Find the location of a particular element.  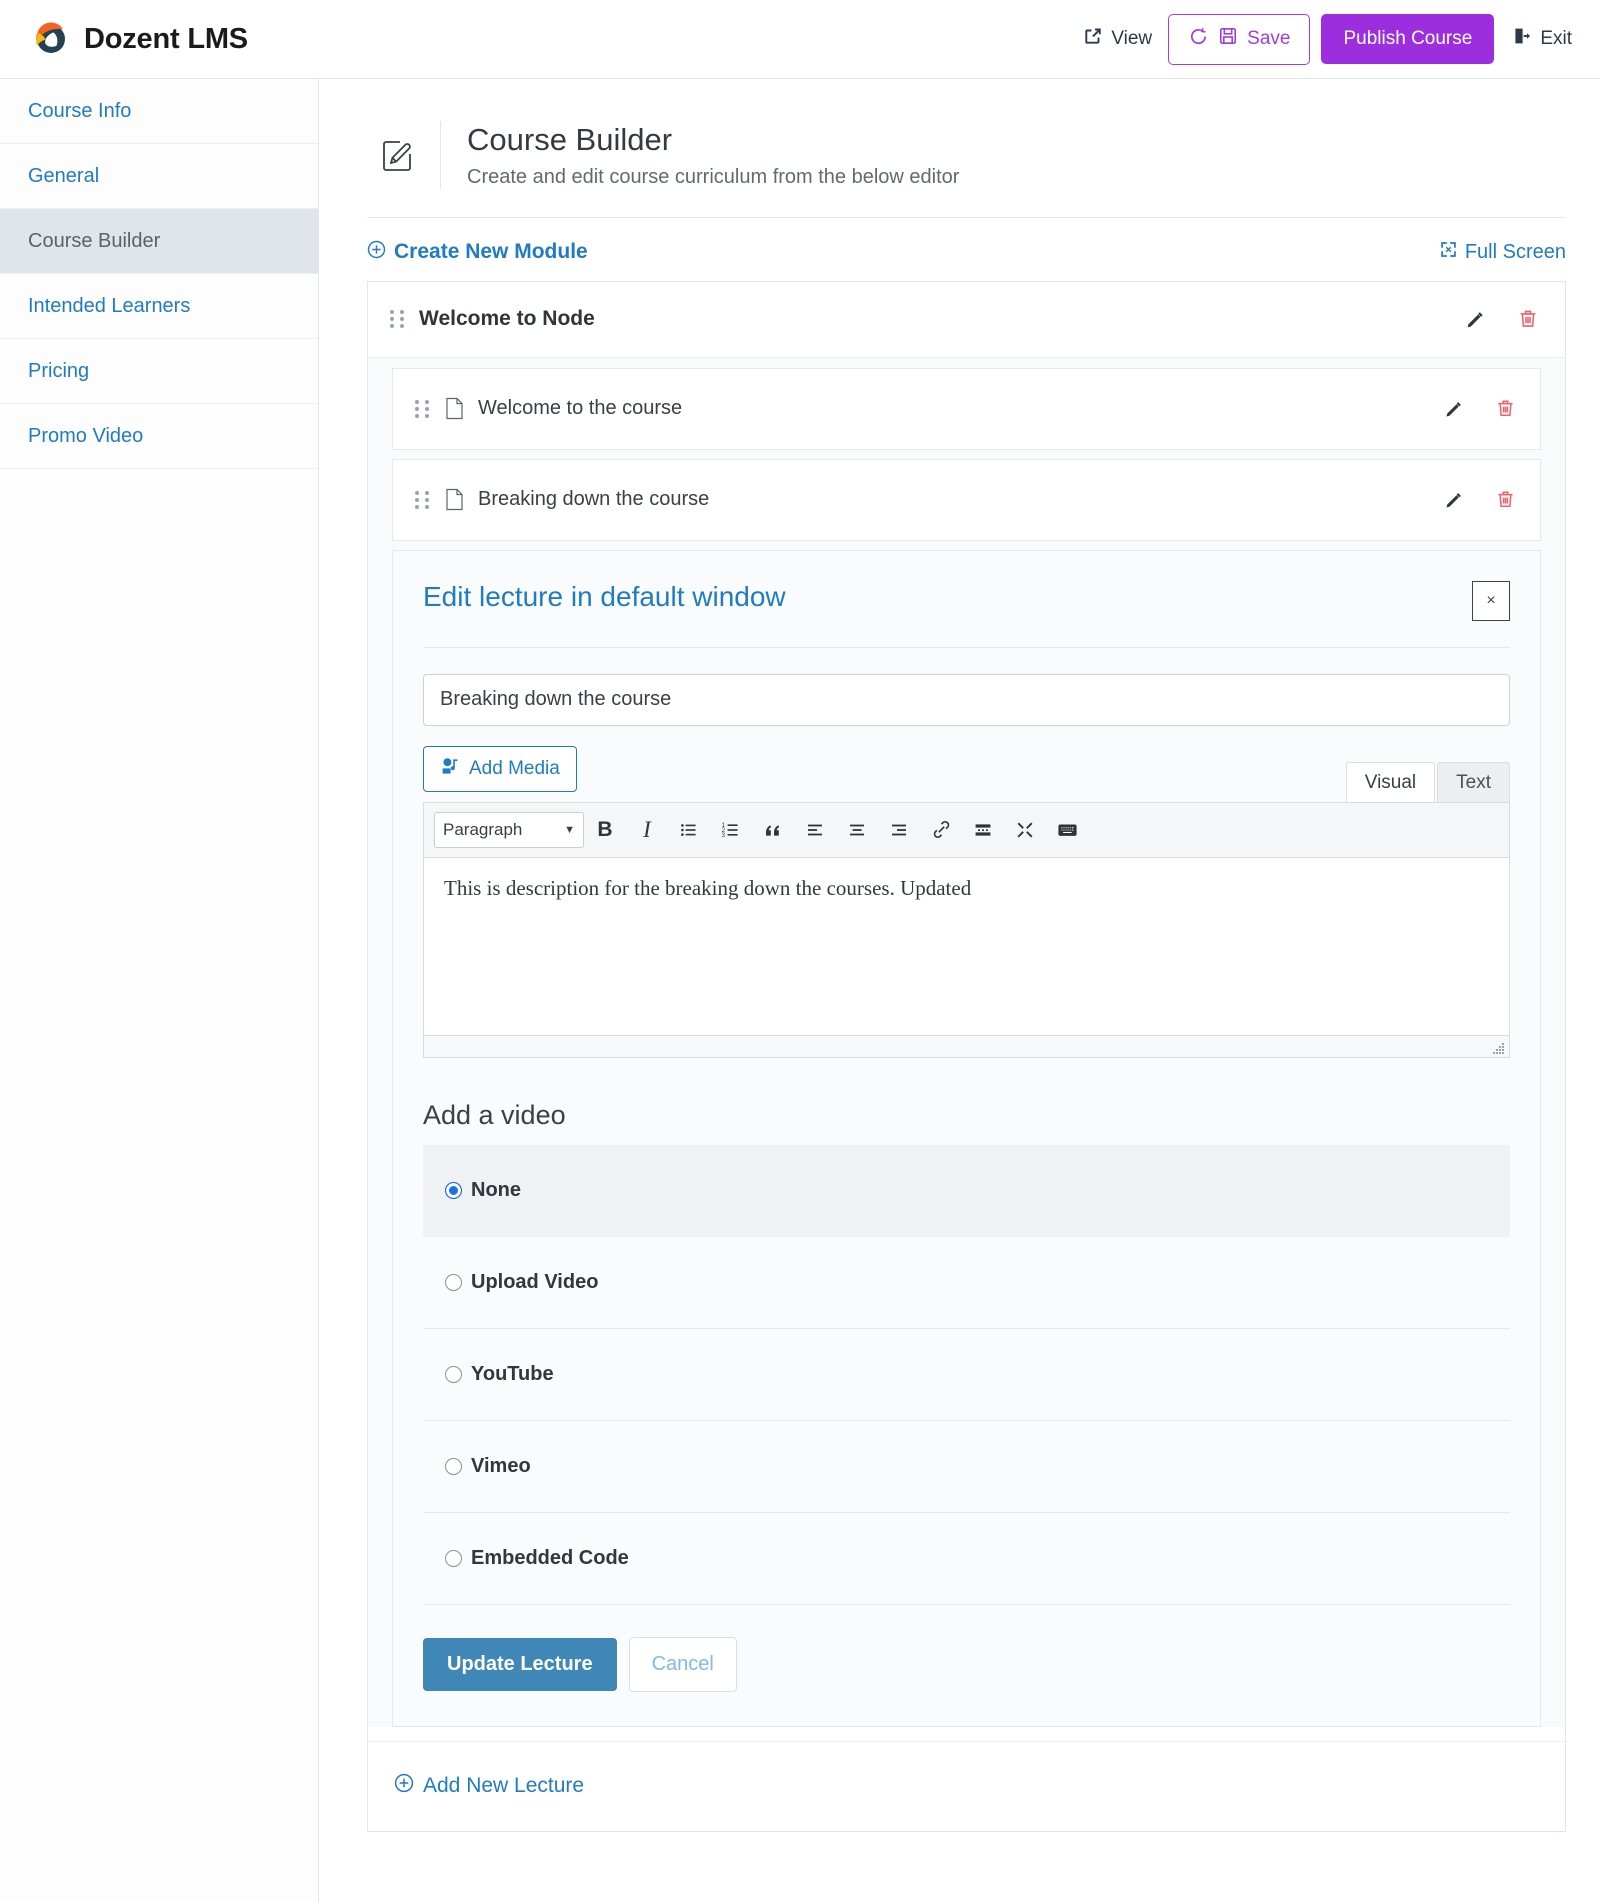

cancel-button: Cancel is located at coordinates (682, 1664).